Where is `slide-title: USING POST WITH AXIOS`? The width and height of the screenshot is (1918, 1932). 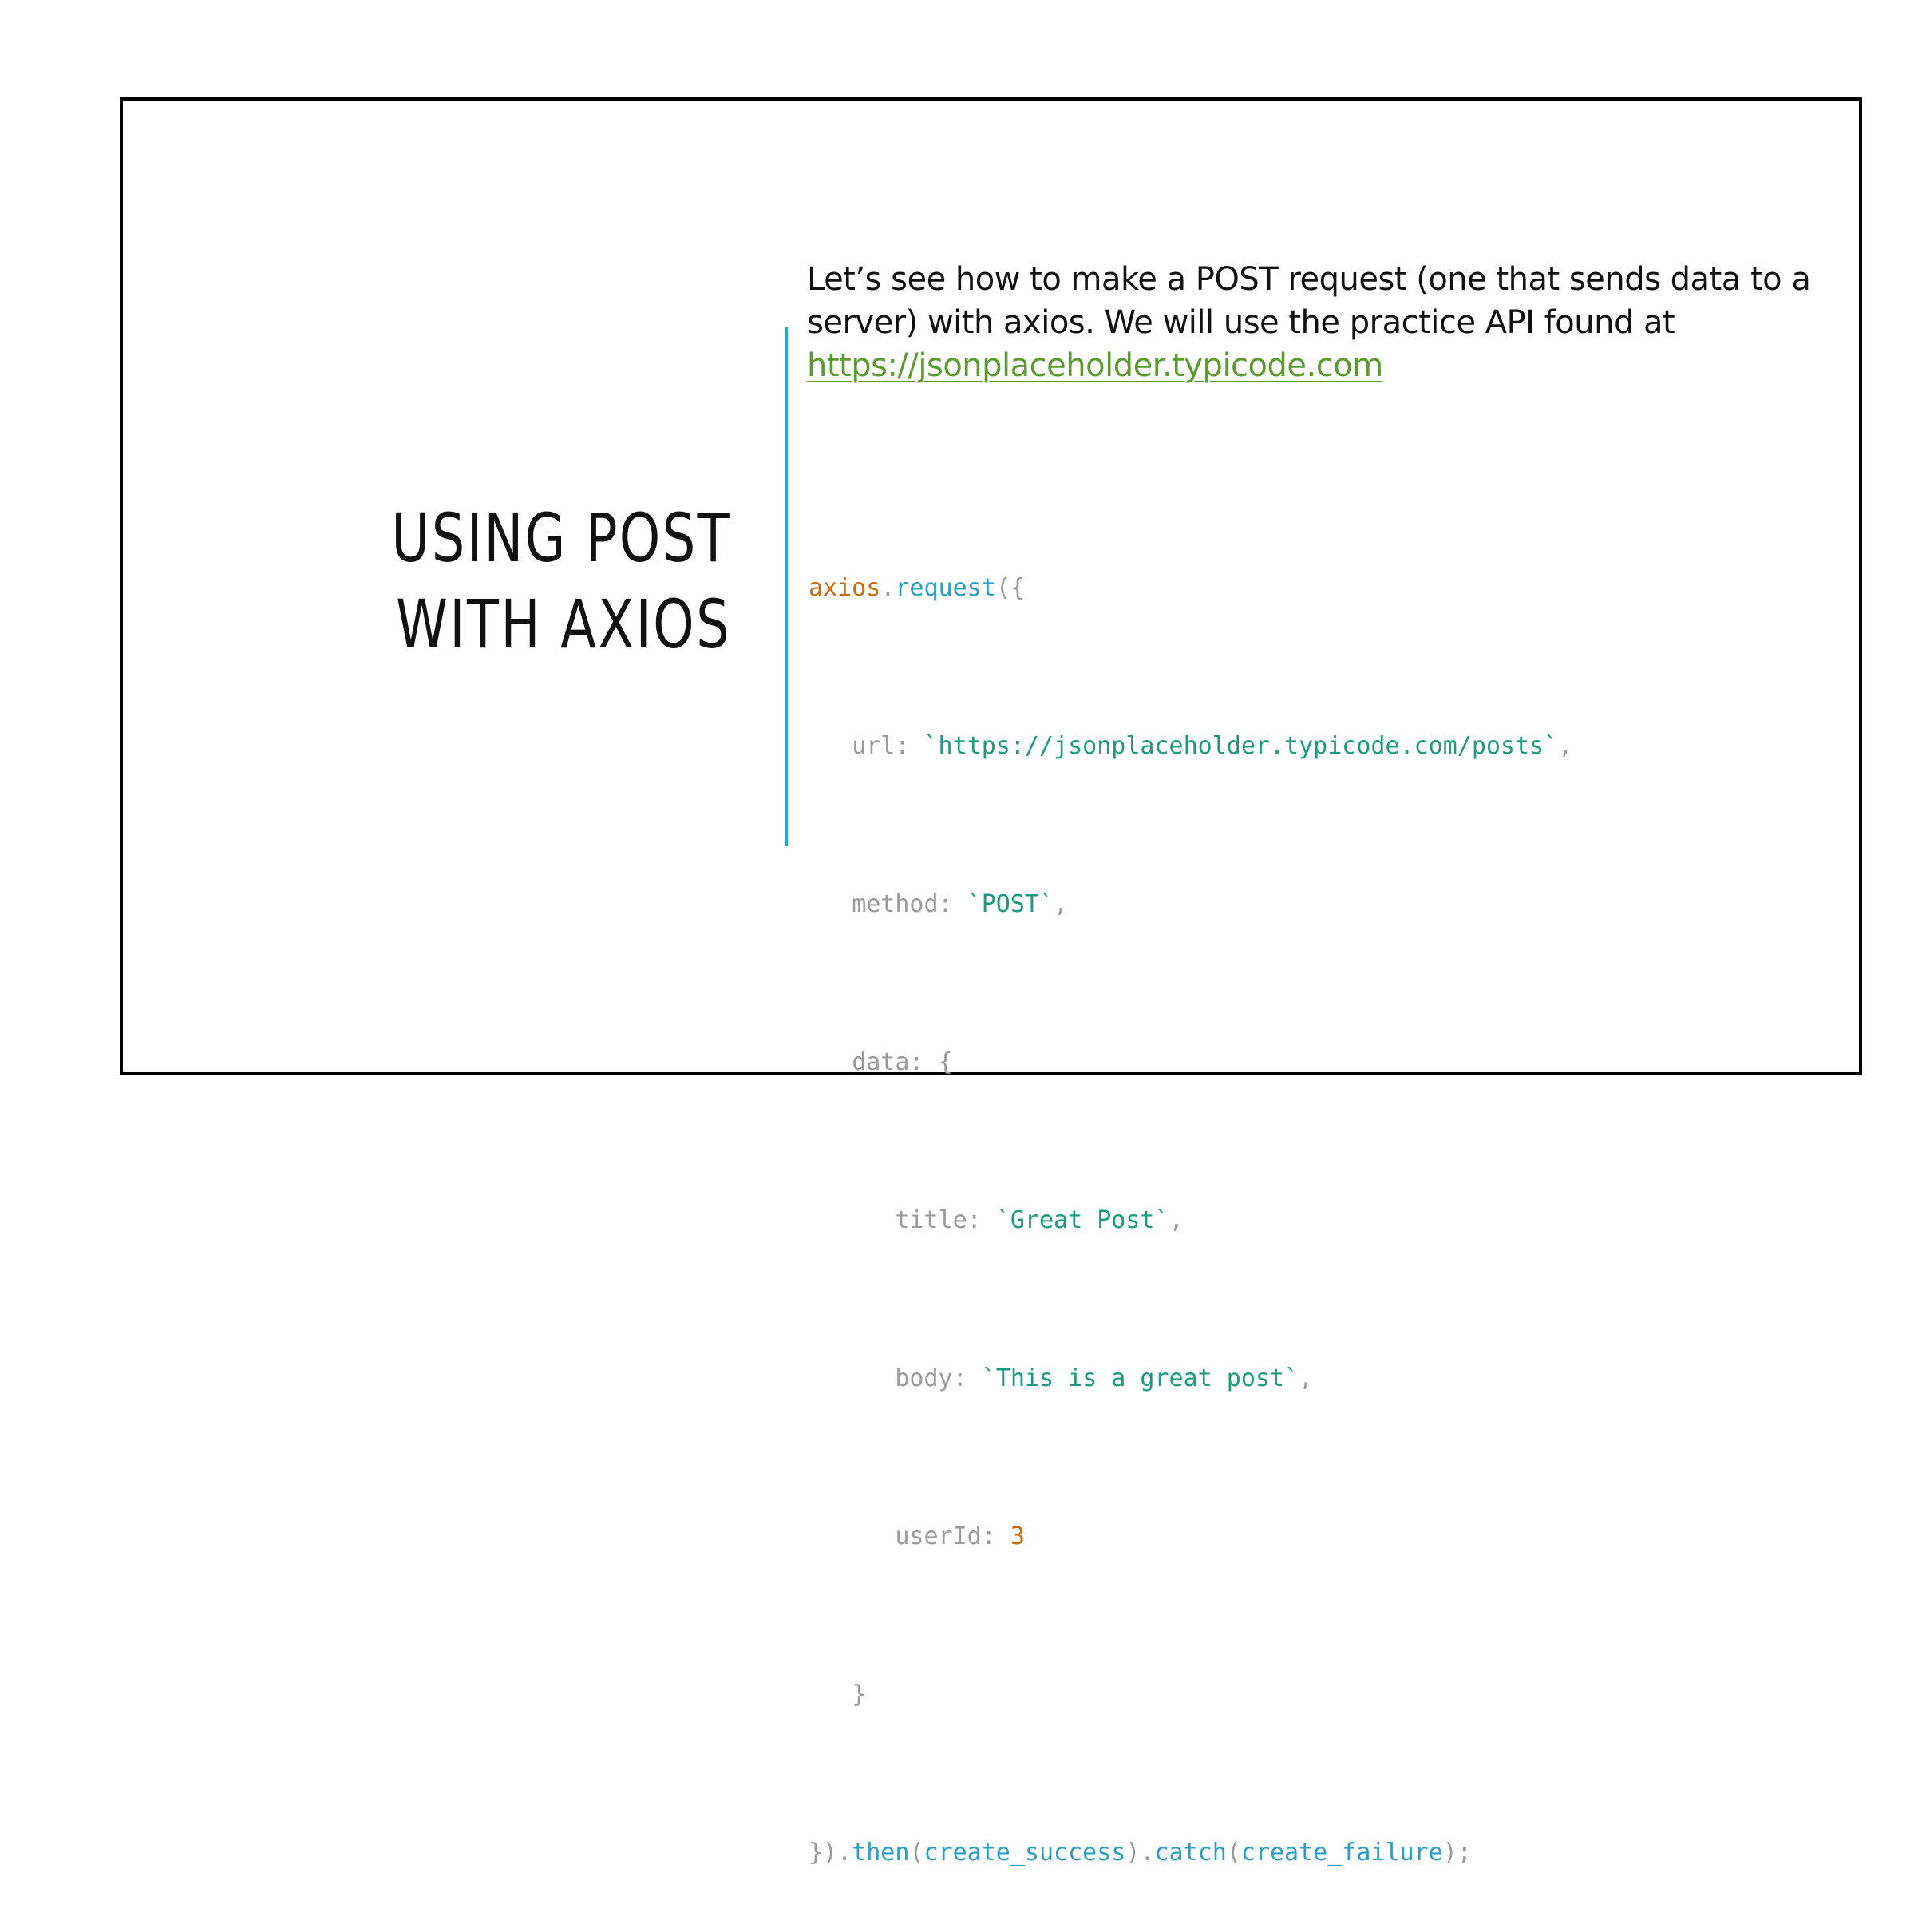
slide-title: USING POST WITH AXIOS is located at coordinates (556, 581).